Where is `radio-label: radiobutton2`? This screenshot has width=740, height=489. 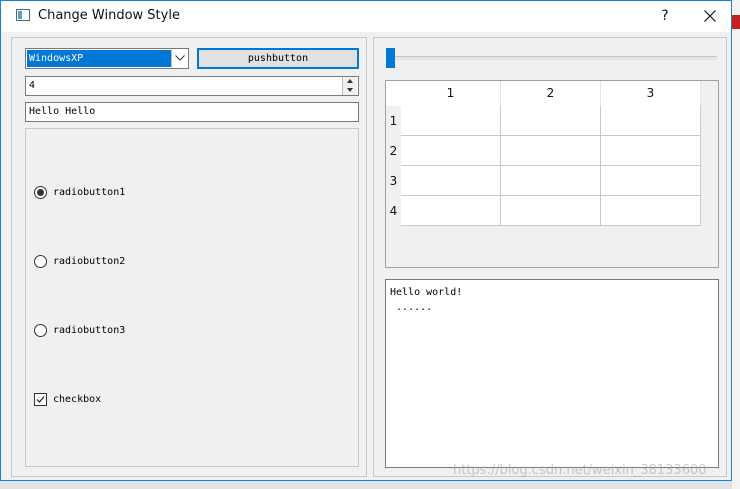
radio-label: radiobutton2 is located at coordinates (89, 261).